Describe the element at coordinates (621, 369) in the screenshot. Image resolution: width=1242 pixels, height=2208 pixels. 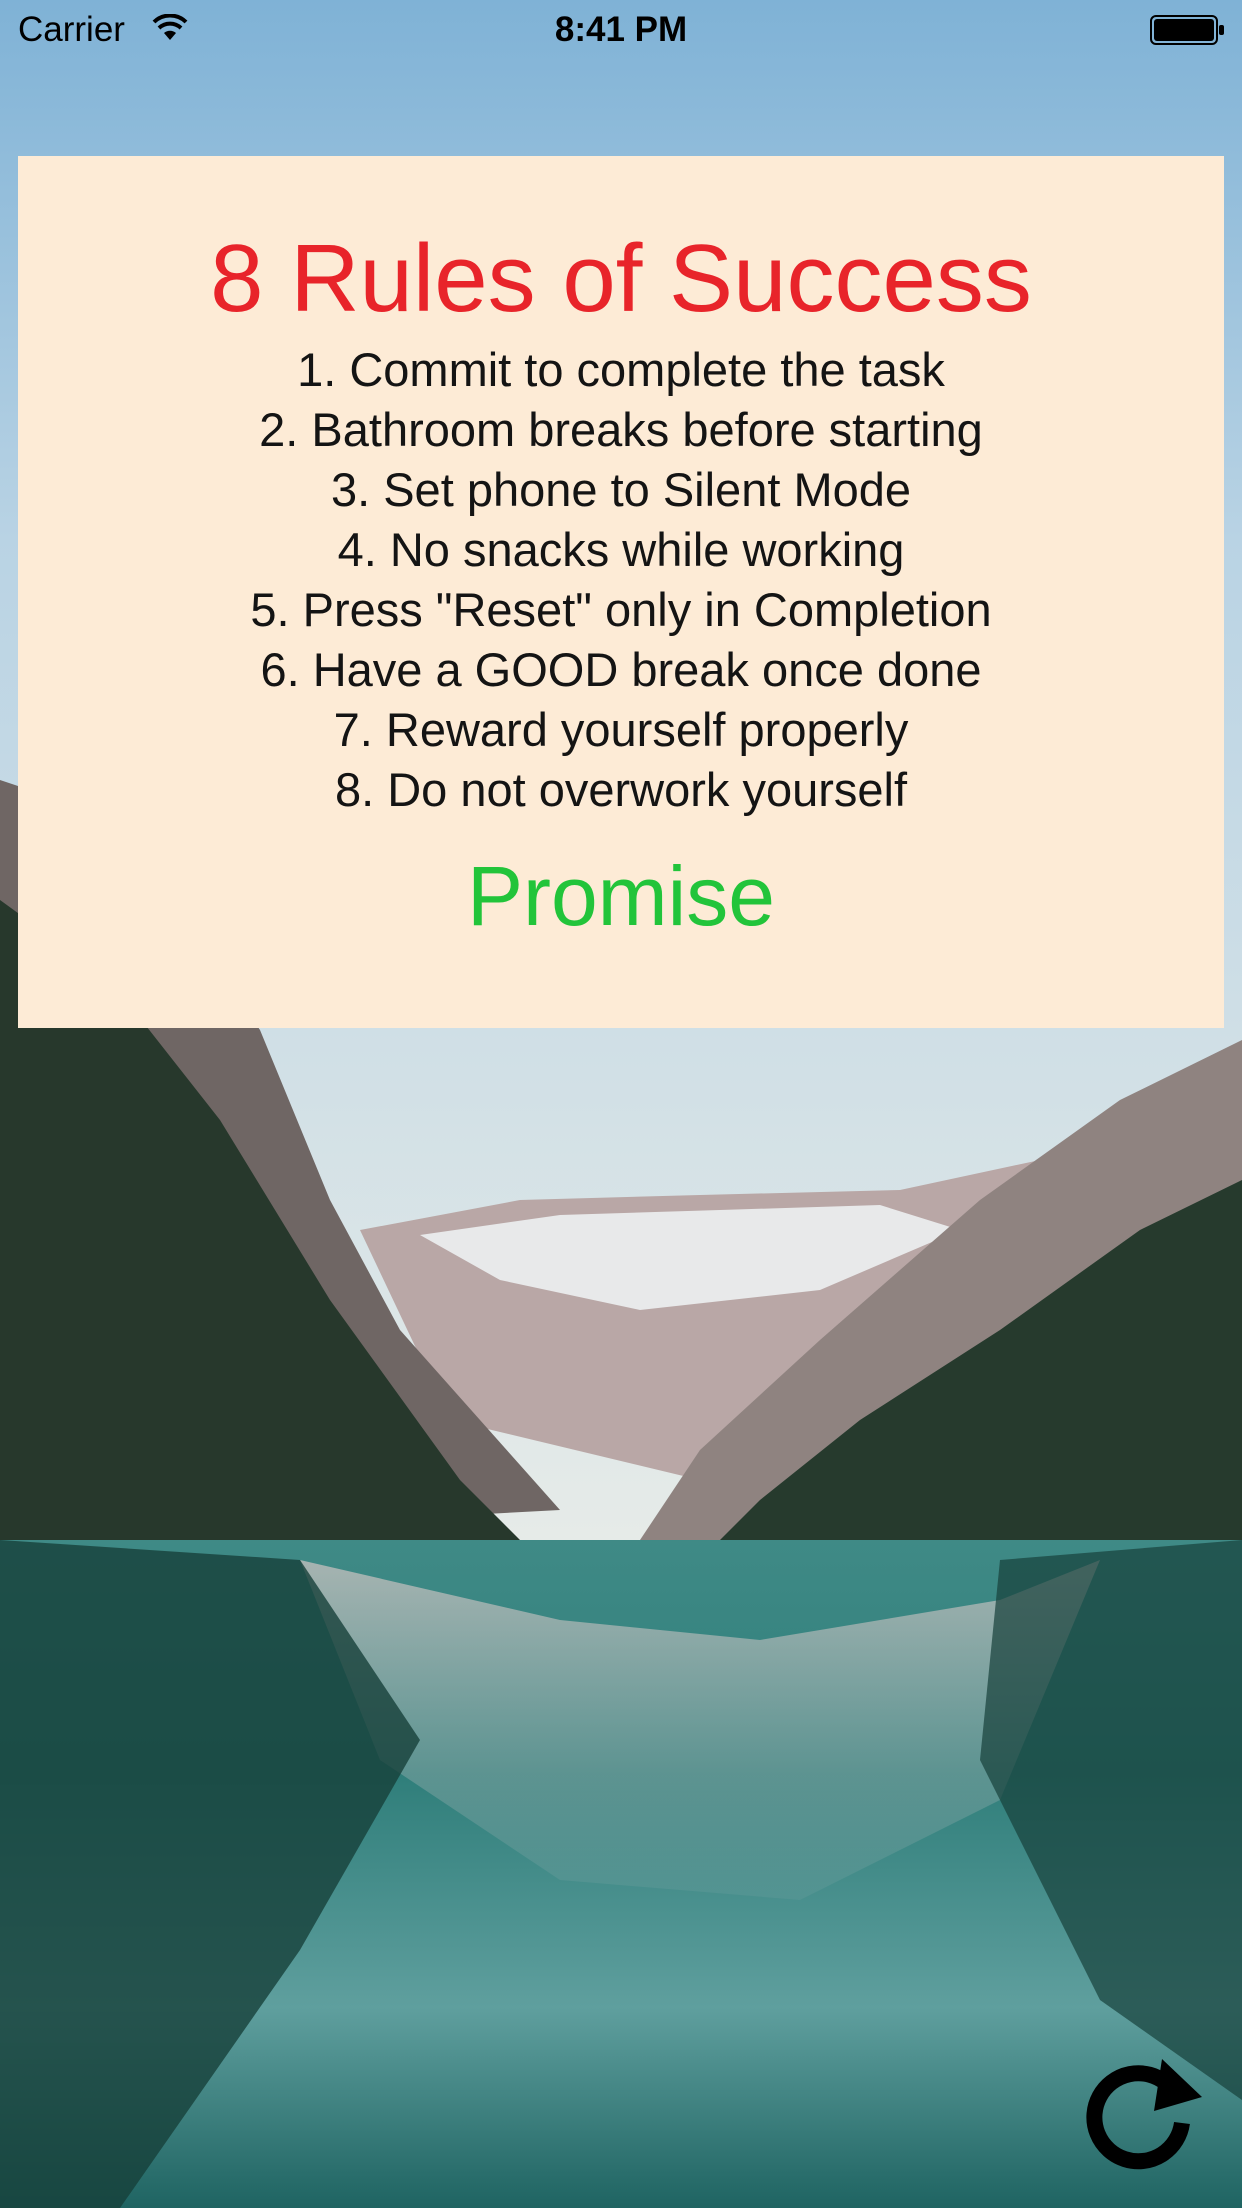
I see `rule-item: 1. Commit to complete the task` at that location.